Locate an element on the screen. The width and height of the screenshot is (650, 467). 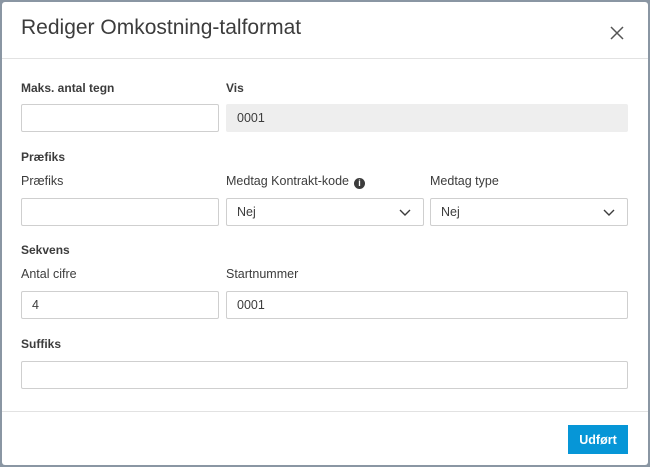
include-contract-code-value: Nej is located at coordinates (246, 212).